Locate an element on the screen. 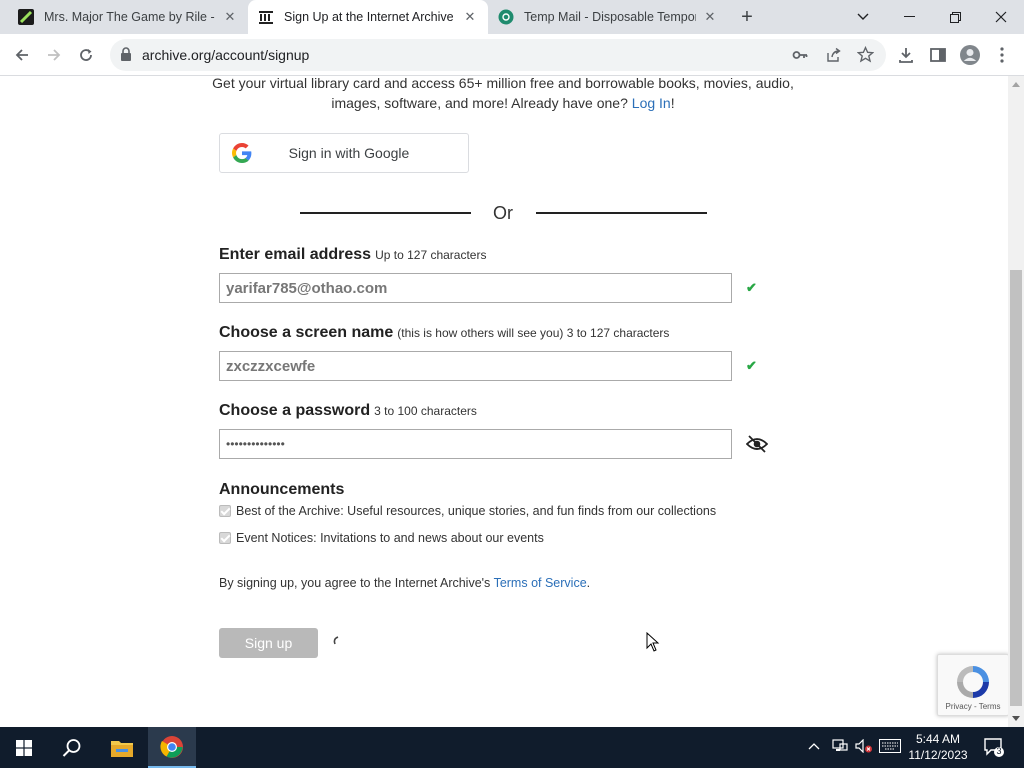 This screenshot has width=1024, height=768. game-favicon-icon is located at coordinates (26, 17).